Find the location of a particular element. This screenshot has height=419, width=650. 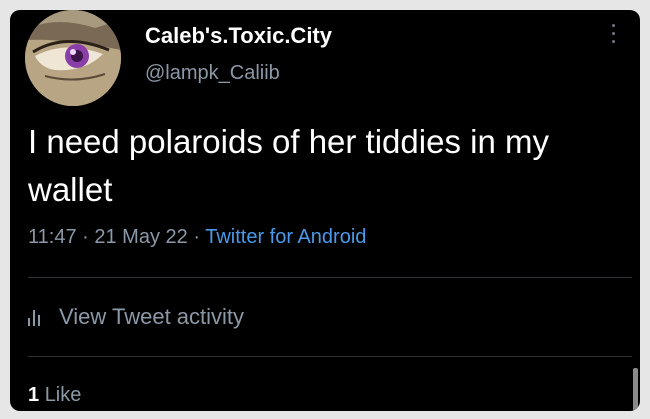

likes-label: Like is located at coordinates (63, 395).